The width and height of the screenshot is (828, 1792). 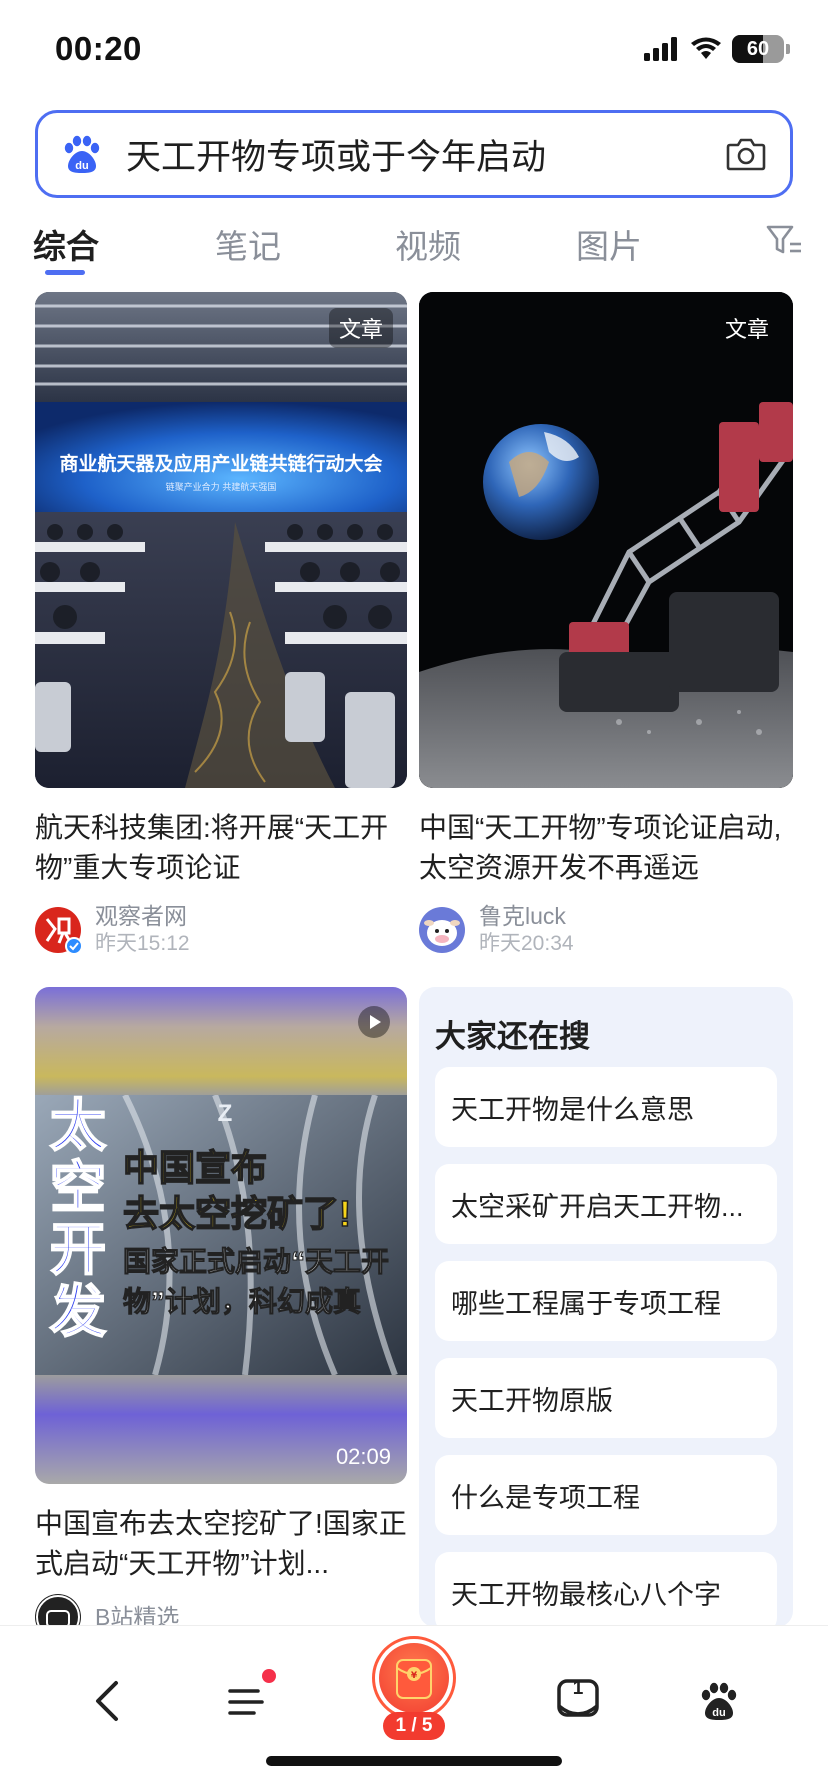 I want to click on card-time: 昨天15:12, so click(x=142, y=943).